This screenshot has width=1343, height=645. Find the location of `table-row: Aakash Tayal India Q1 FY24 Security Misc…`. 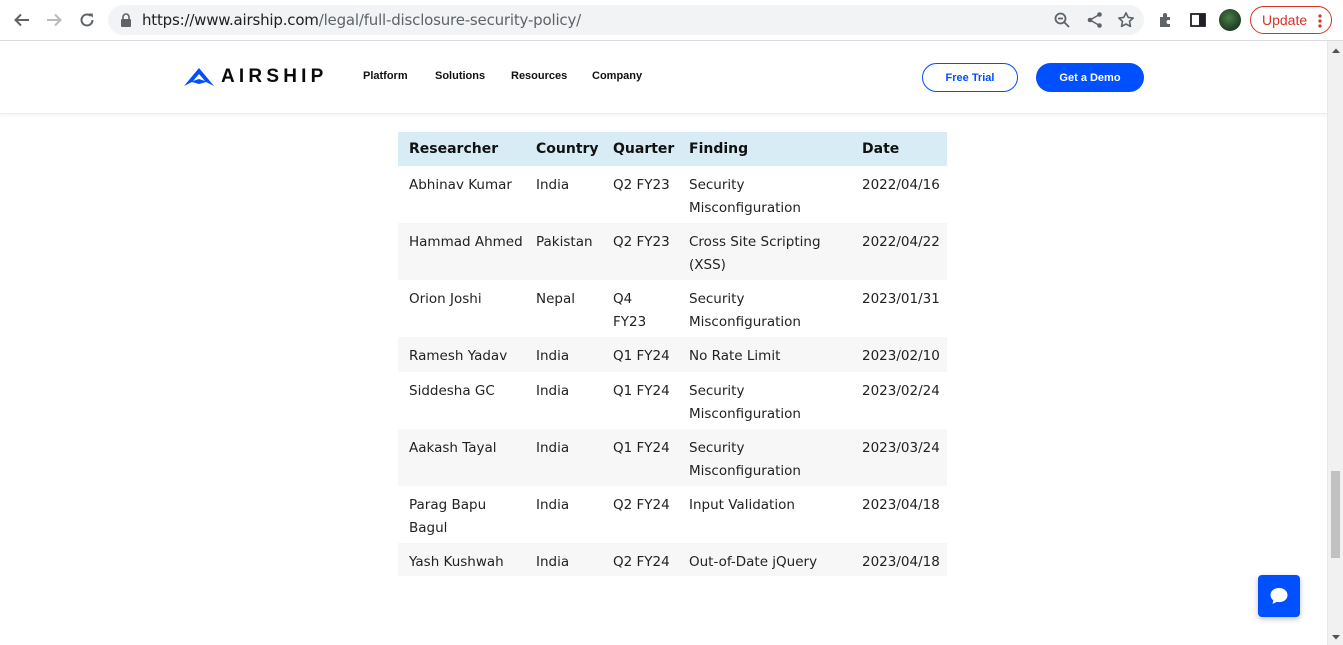

table-row: Aakash Tayal India Q1 FY24 Security Misc… is located at coordinates (672, 457).